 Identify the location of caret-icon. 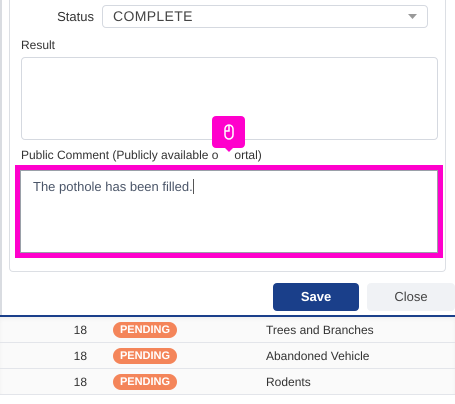
(412, 16).